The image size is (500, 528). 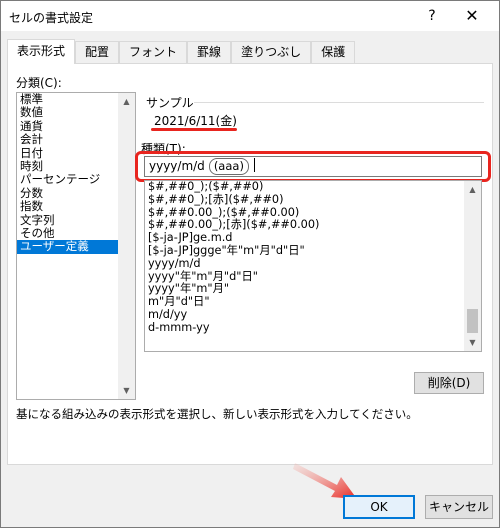 What do you see at coordinates (305, 200) in the screenshot?
I see `format-item: $#,##0_);[赤]($#,##0)` at bounding box center [305, 200].